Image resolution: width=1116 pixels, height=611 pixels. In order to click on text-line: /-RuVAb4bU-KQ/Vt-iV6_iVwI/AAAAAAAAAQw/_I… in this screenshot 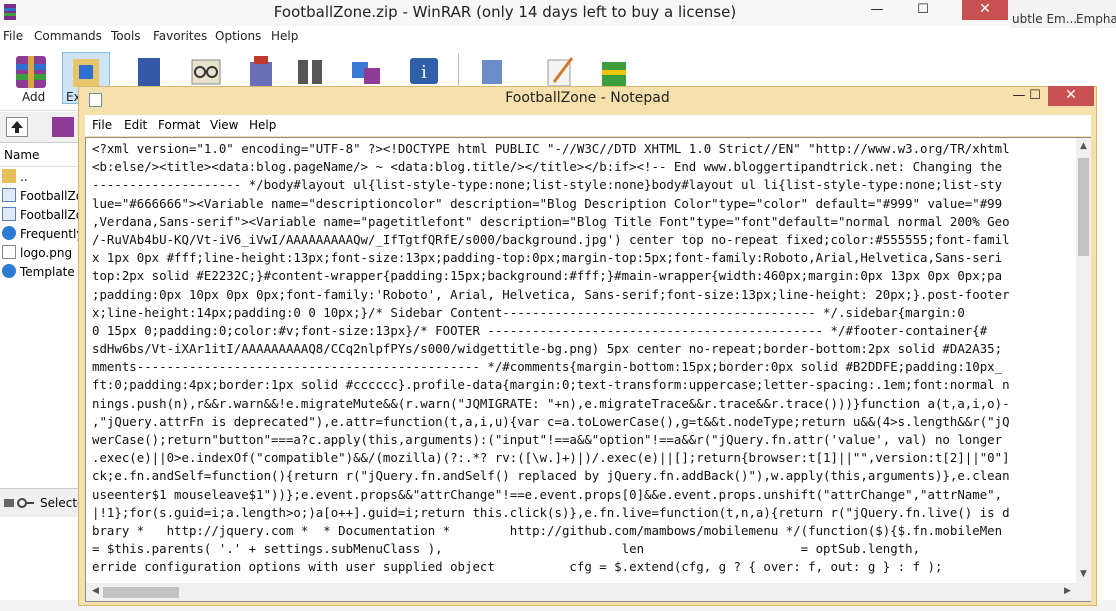, I will do `click(551, 239)`.